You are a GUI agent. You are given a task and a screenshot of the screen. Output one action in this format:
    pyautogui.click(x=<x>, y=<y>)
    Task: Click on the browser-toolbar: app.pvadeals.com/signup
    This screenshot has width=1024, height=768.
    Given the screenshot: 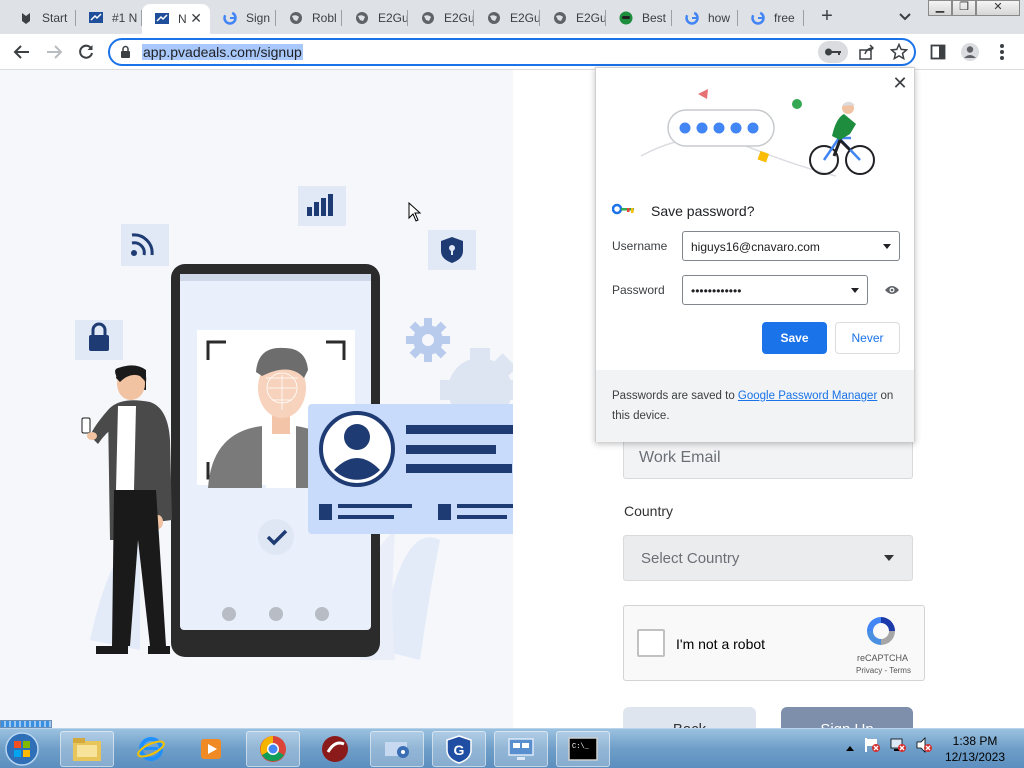 What is the action you would take?
    pyautogui.click(x=512, y=52)
    